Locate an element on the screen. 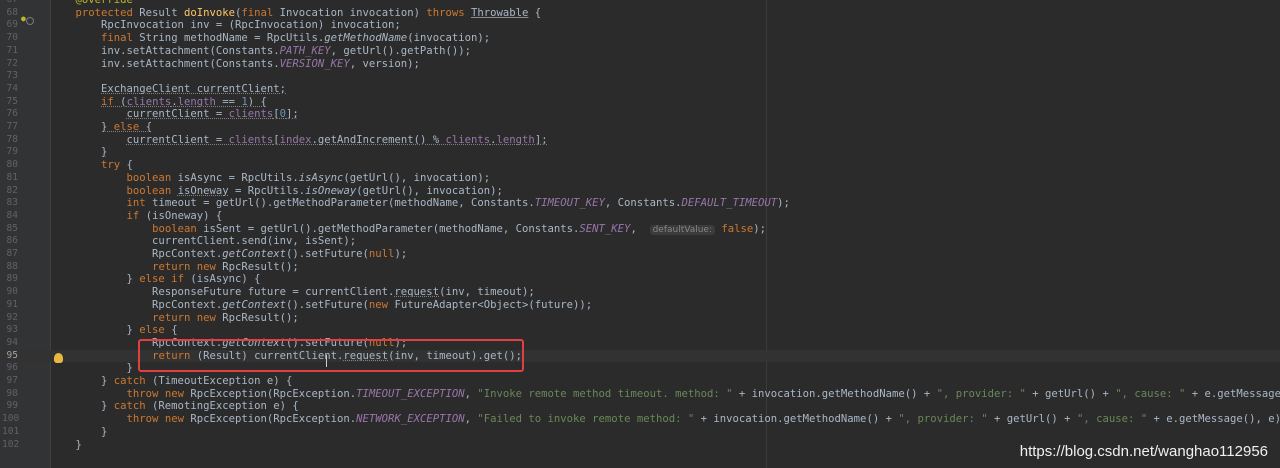  line-number: 87 is located at coordinates (10, 254).